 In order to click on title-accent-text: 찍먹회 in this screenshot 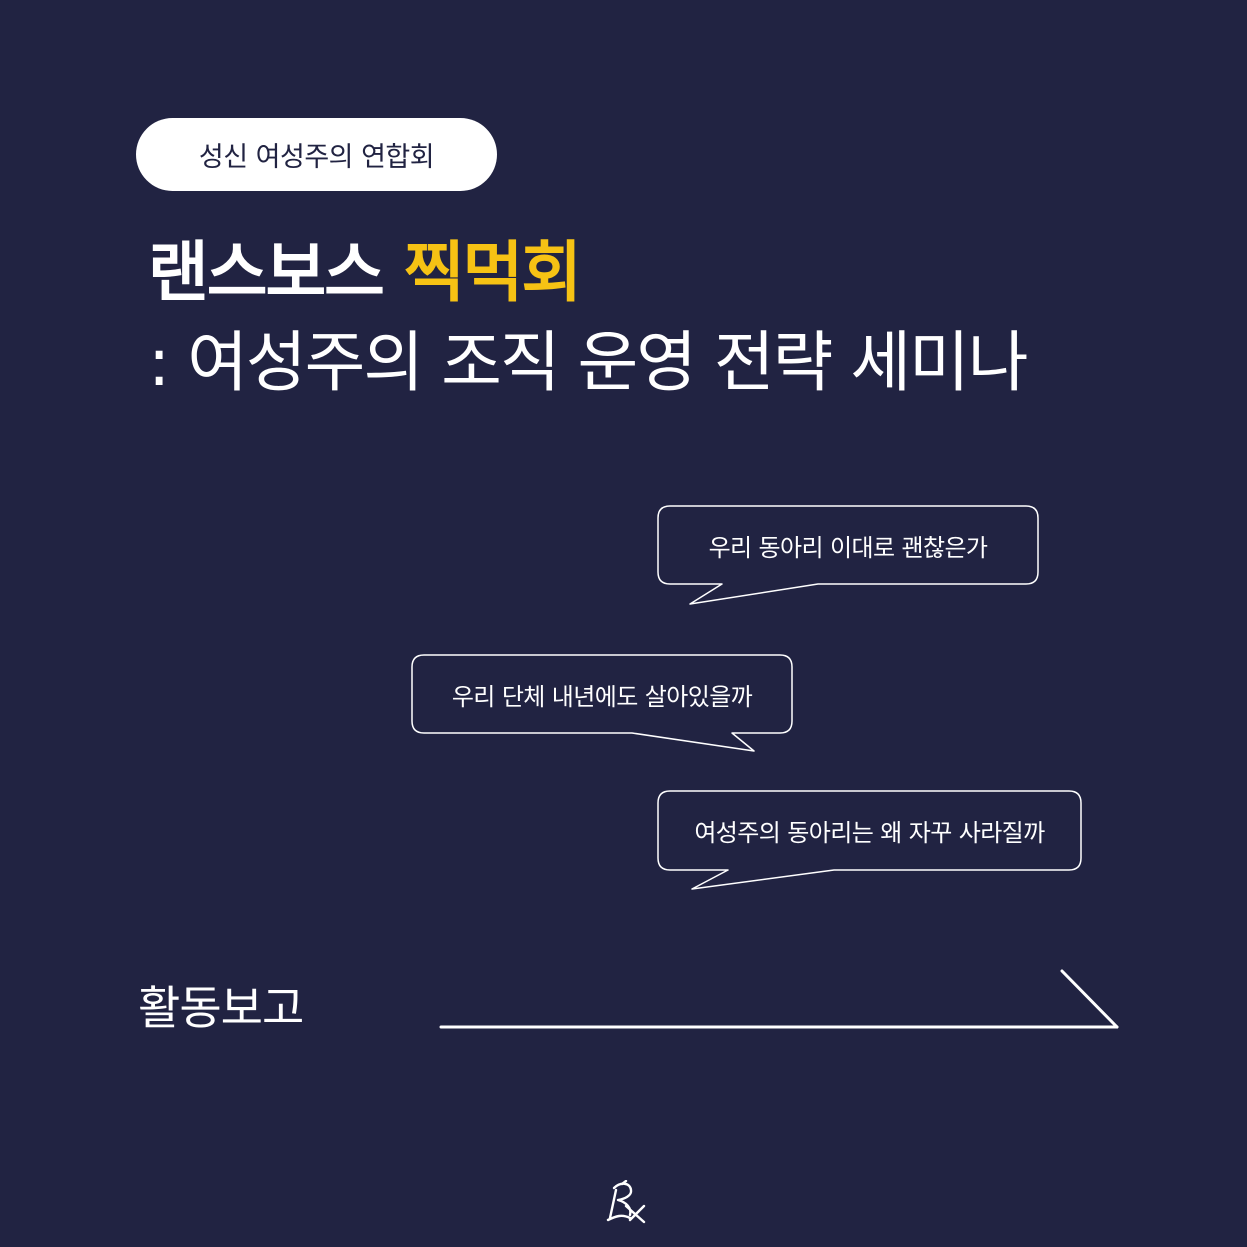, I will do `click(492, 272)`.